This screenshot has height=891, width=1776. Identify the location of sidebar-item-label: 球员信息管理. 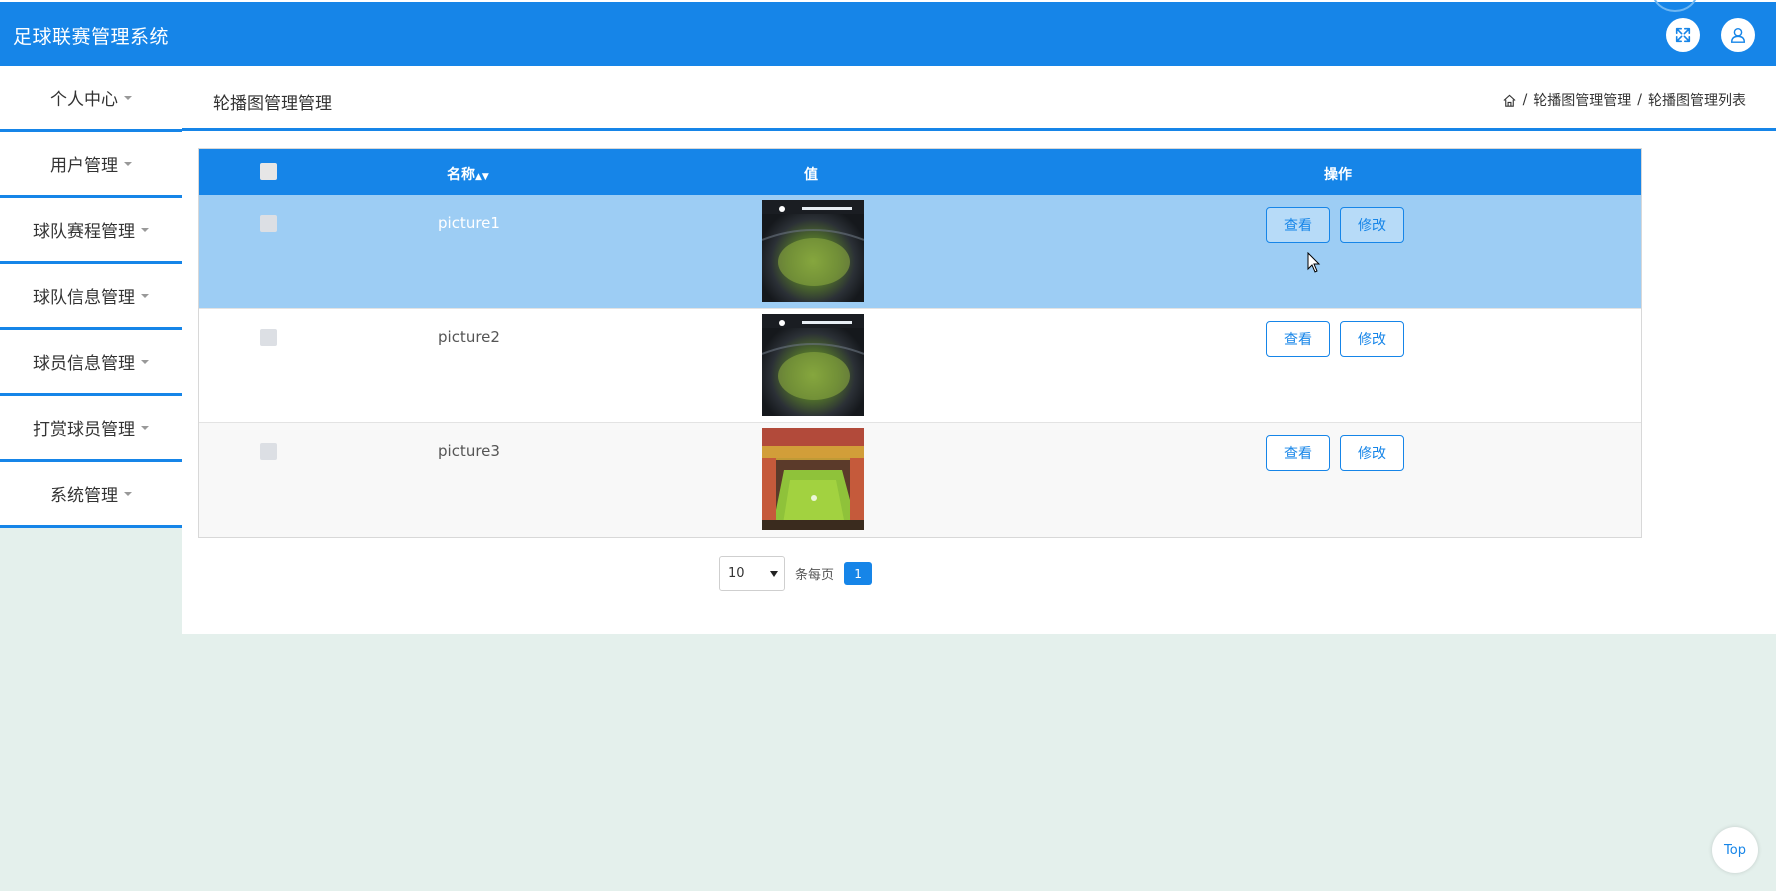
(84, 364).